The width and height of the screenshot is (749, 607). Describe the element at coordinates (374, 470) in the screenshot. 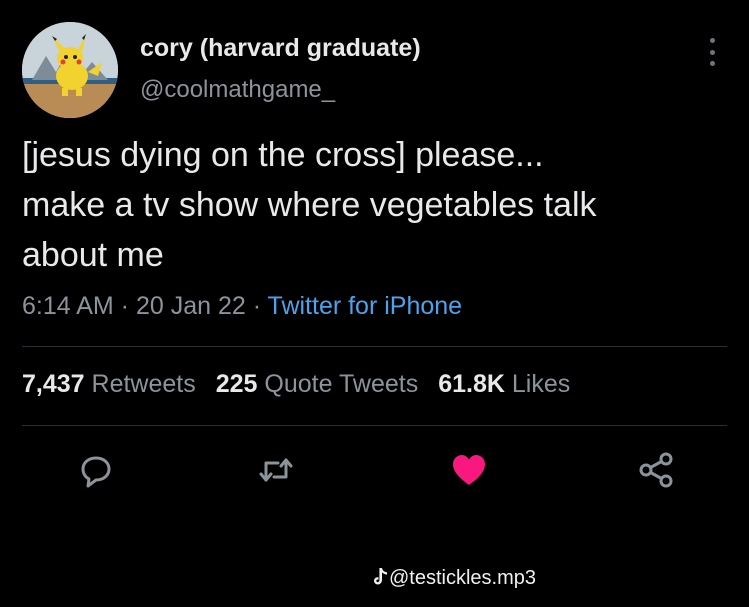

I see `action-bar` at that location.